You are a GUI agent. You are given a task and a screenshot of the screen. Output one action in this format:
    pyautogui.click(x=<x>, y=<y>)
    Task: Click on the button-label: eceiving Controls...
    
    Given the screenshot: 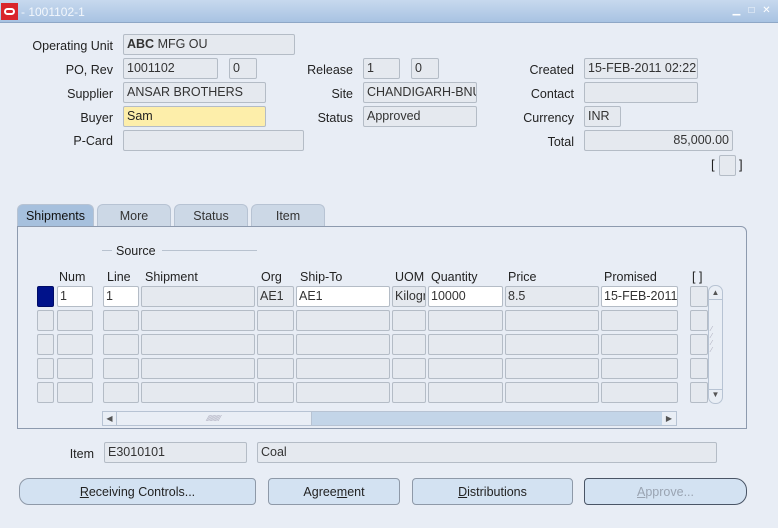 What is the action you would take?
    pyautogui.click(x=142, y=492)
    